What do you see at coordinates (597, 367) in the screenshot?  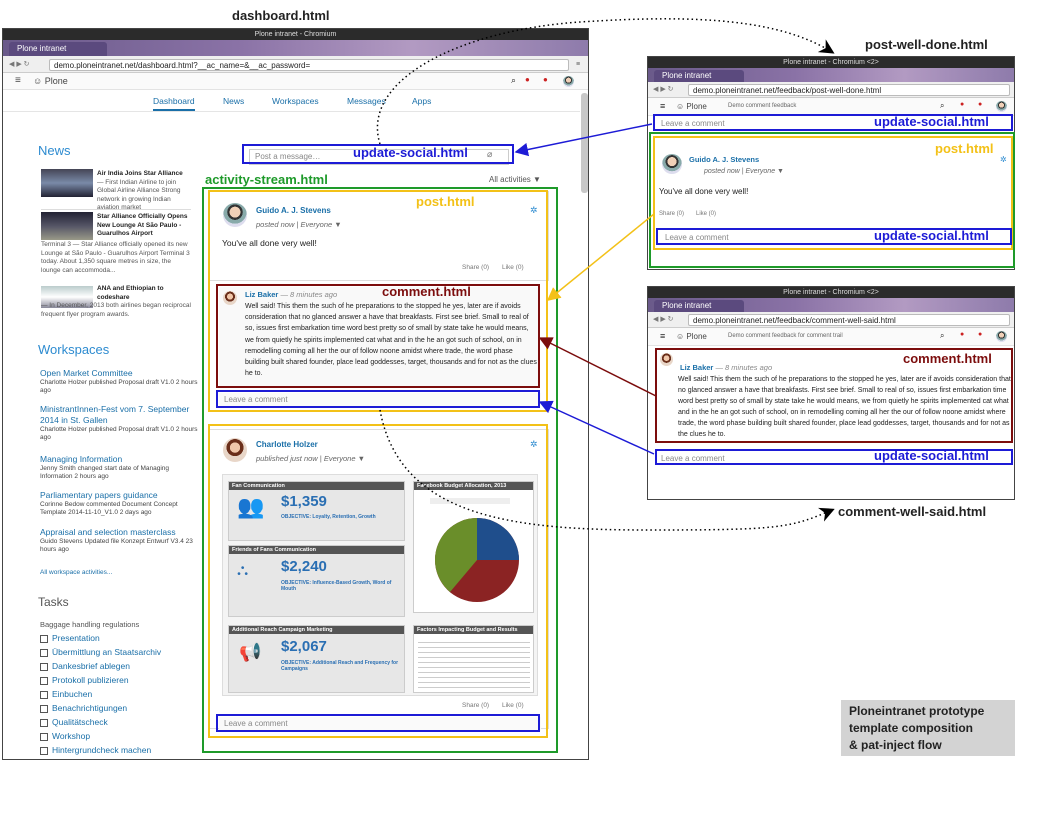 I see `arrow-comment` at bounding box center [597, 367].